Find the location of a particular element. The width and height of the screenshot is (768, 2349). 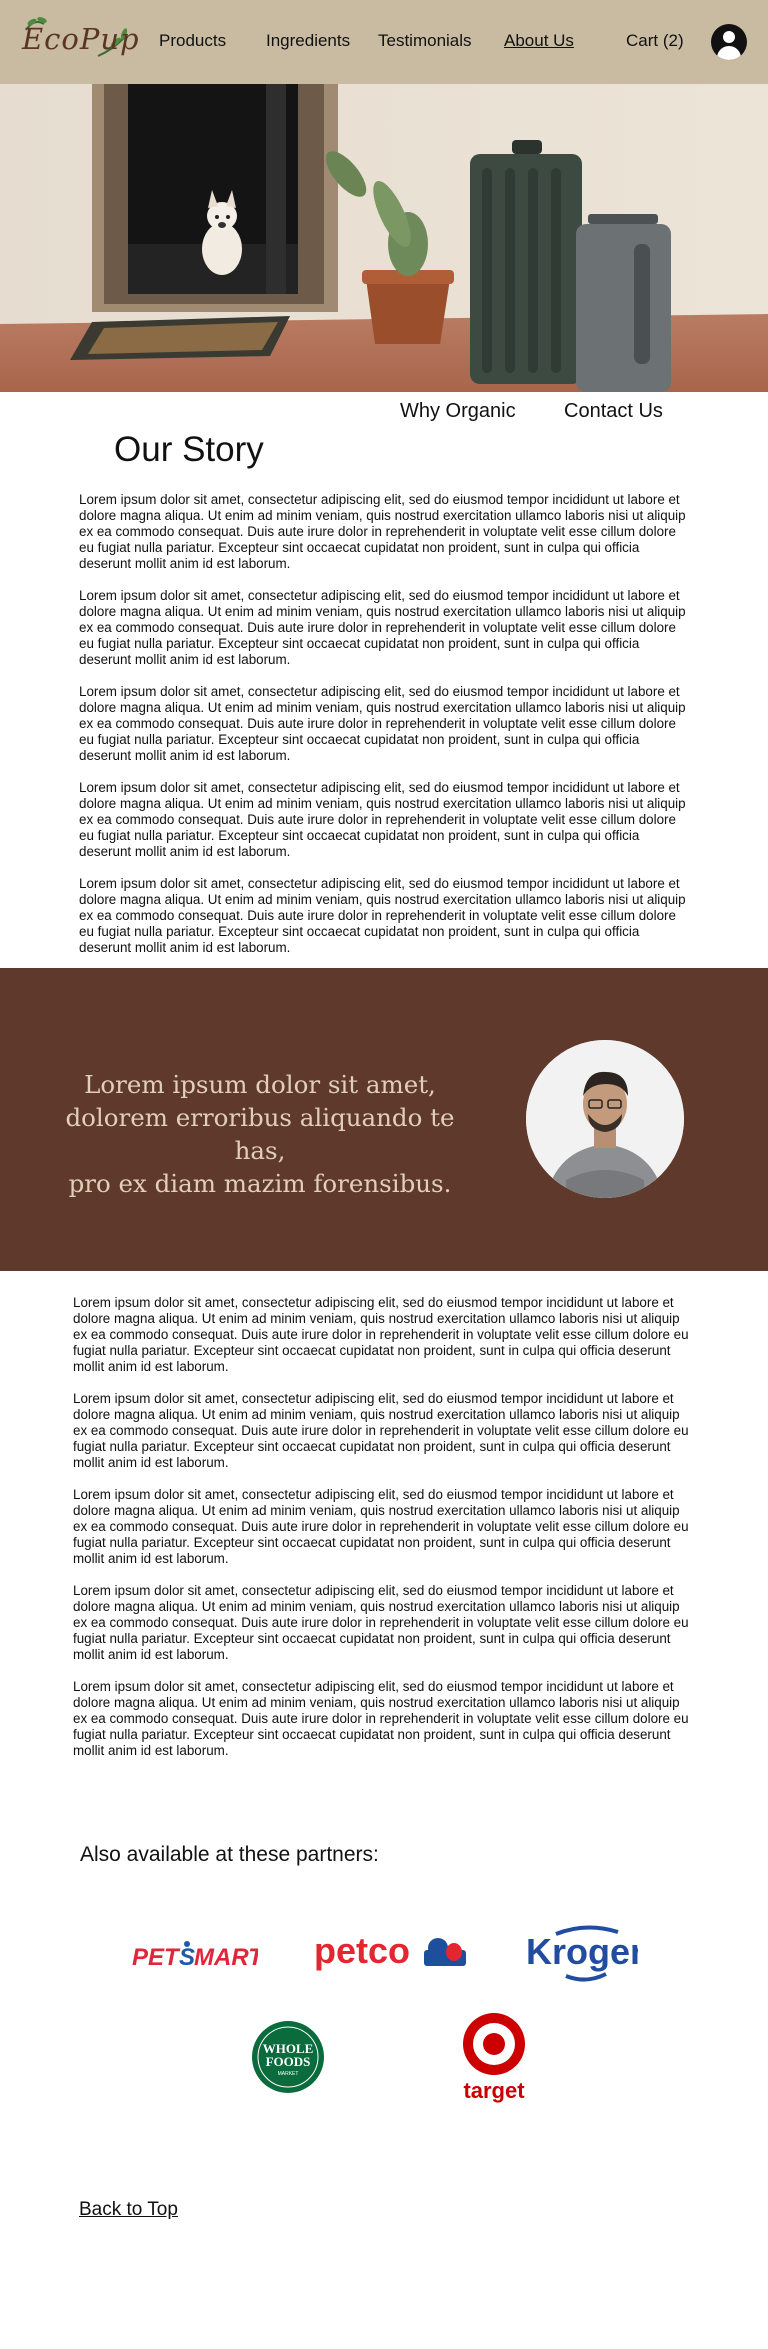

subnav-why-organic: Why Organic is located at coordinates (458, 411).